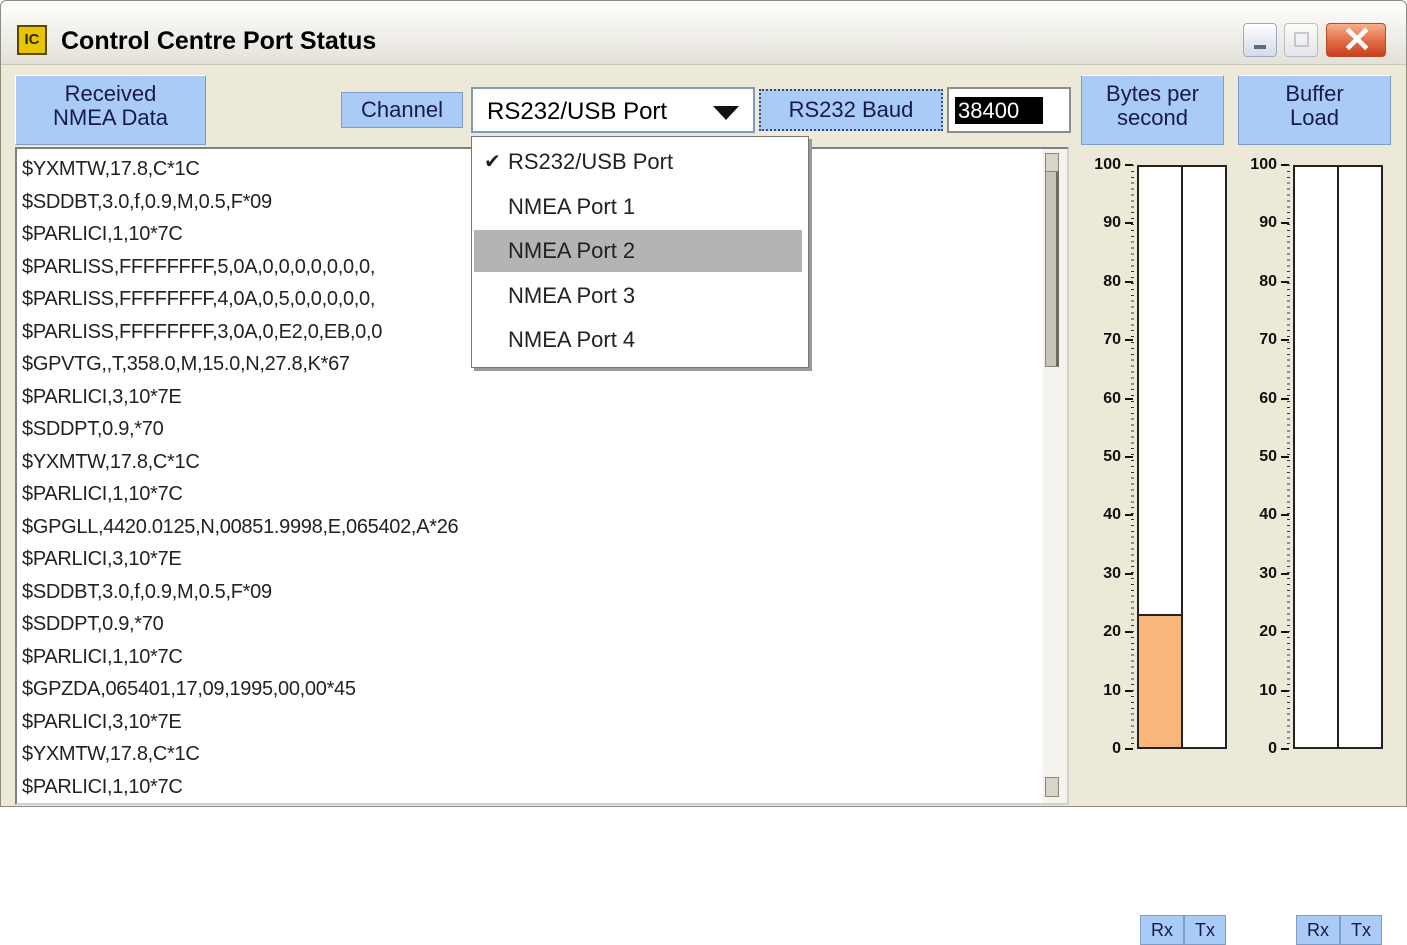 The width and height of the screenshot is (1407, 945). Describe the element at coordinates (219, 41) in the screenshot. I see `window-title: Control Centre Port Status` at that location.